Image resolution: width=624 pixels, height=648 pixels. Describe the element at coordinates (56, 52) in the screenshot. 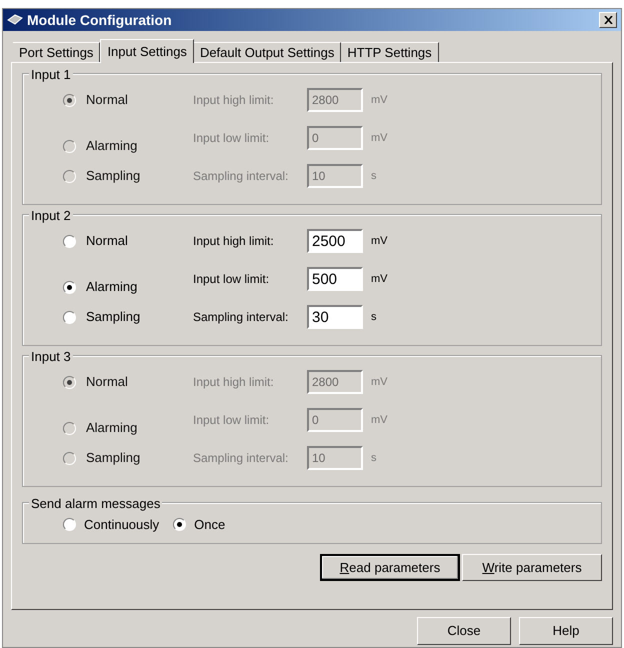

I see `tab: Port Settings` at that location.